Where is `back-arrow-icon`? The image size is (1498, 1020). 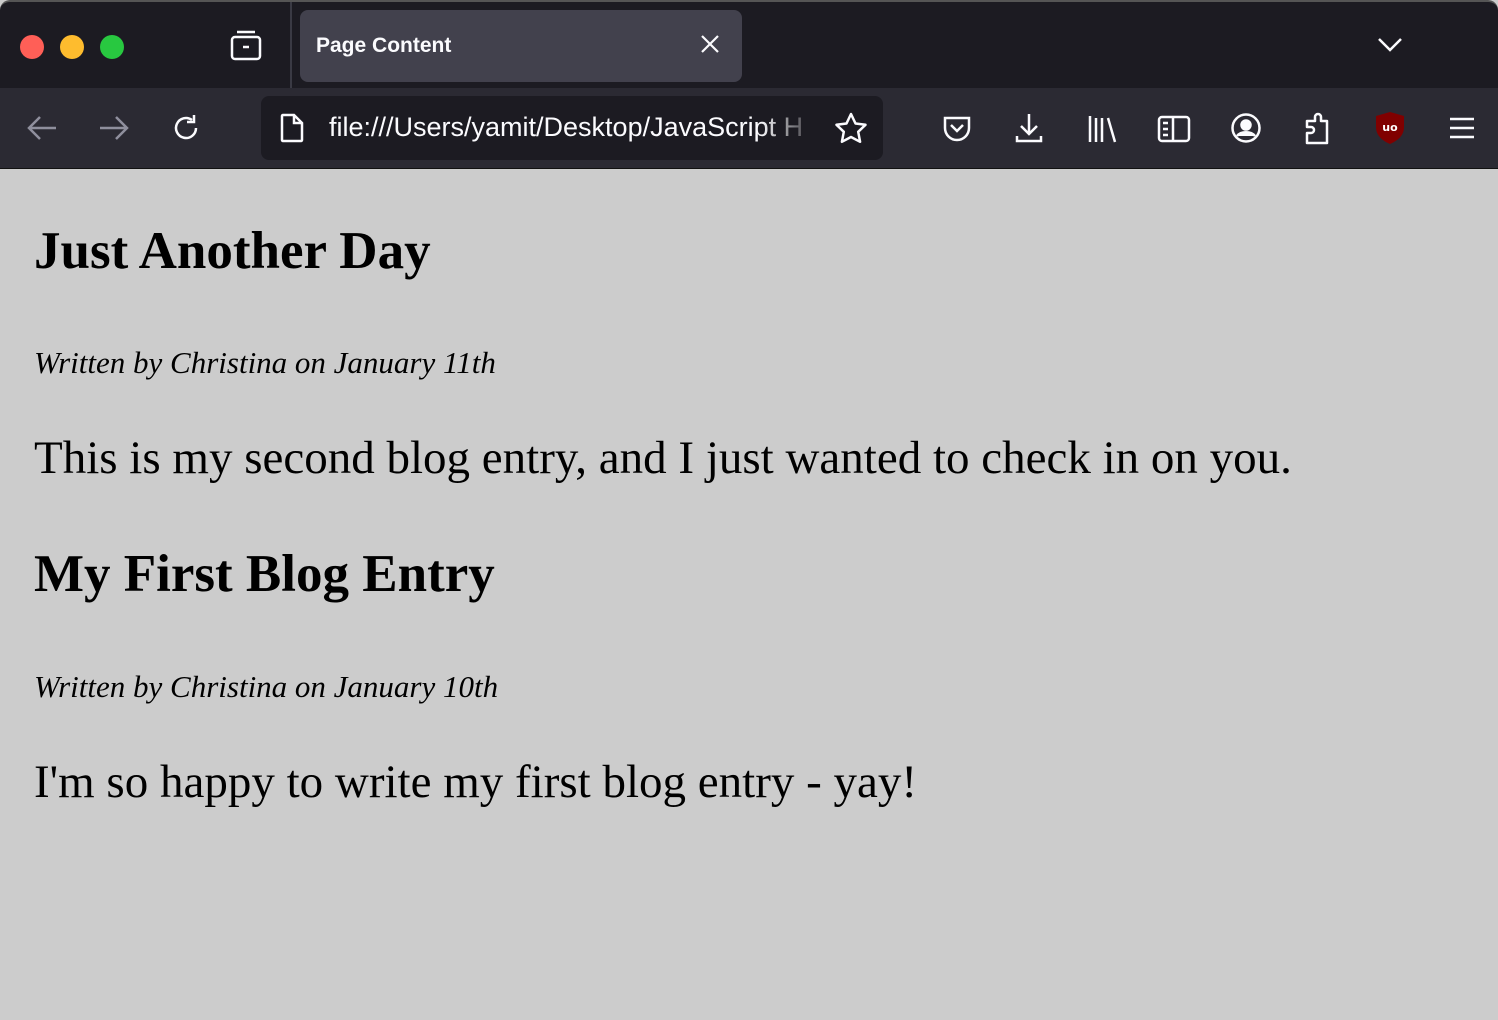 back-arrow-icon is located at coordinates (42, 128).